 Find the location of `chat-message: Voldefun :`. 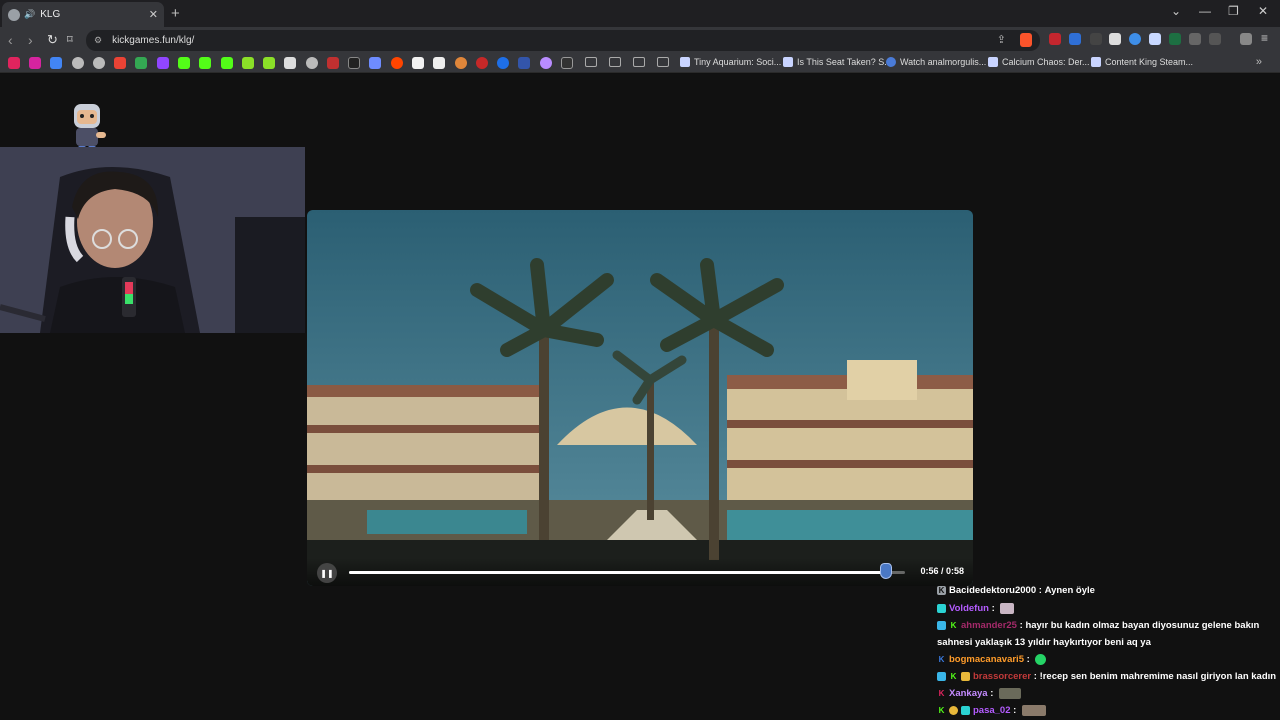

chat-message: Voldefun : is located at coordinates (976, 608).